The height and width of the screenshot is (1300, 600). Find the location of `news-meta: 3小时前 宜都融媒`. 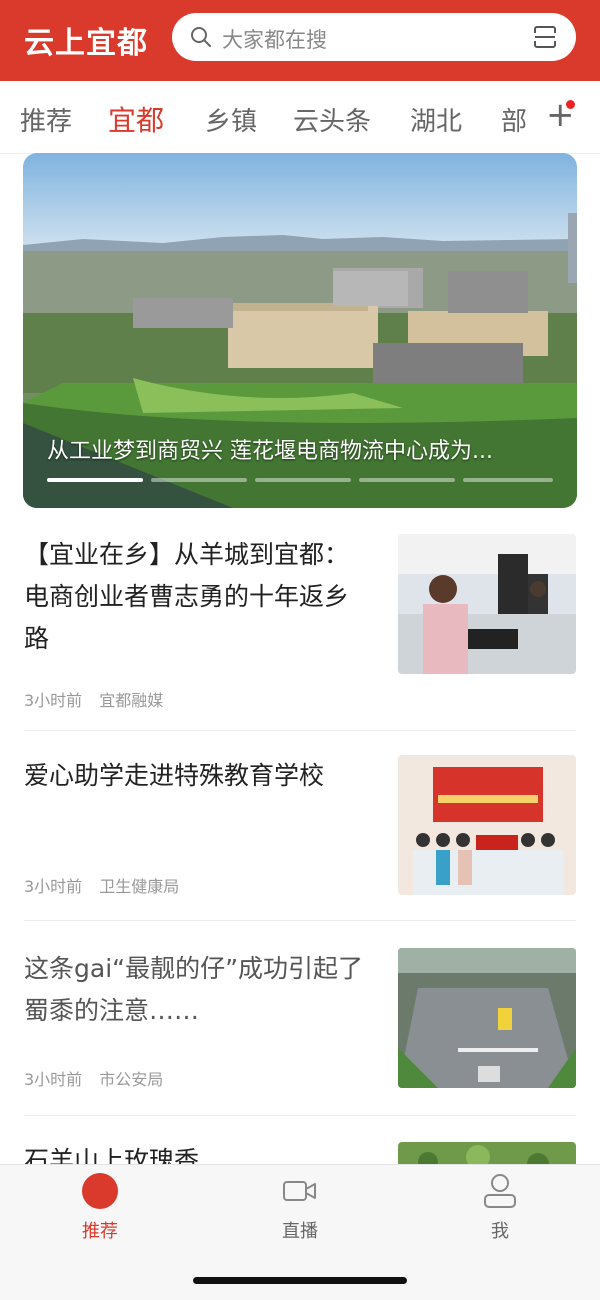

news-meta: 3小时前 宜都融媒 is located at coordinates (99, 699).